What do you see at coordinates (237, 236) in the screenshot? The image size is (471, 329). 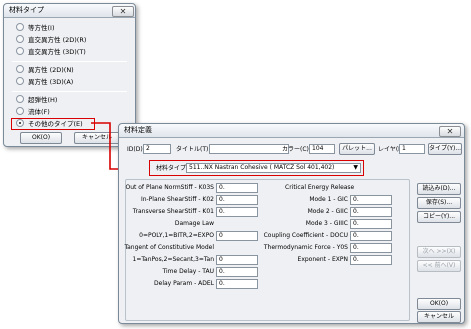 I see `damage-law-field: 0` at bounding box center [237, 236].